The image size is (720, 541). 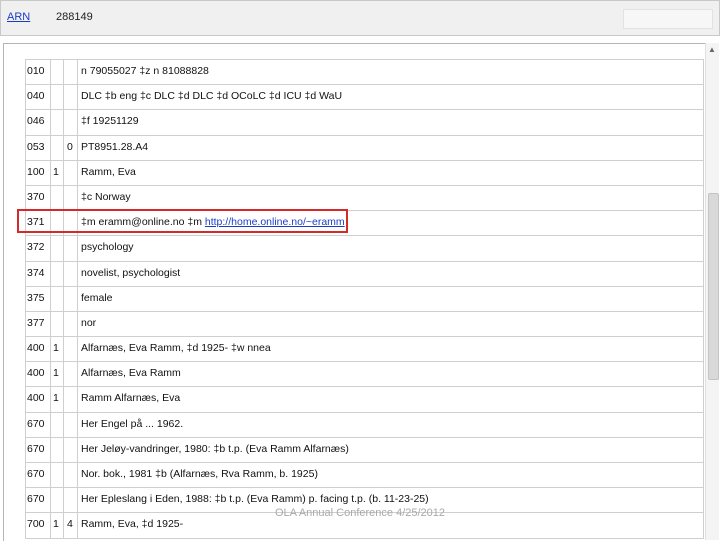 I want to click on homepage-link: http://home.online.no/~eramm, so click(x=275, y=222).